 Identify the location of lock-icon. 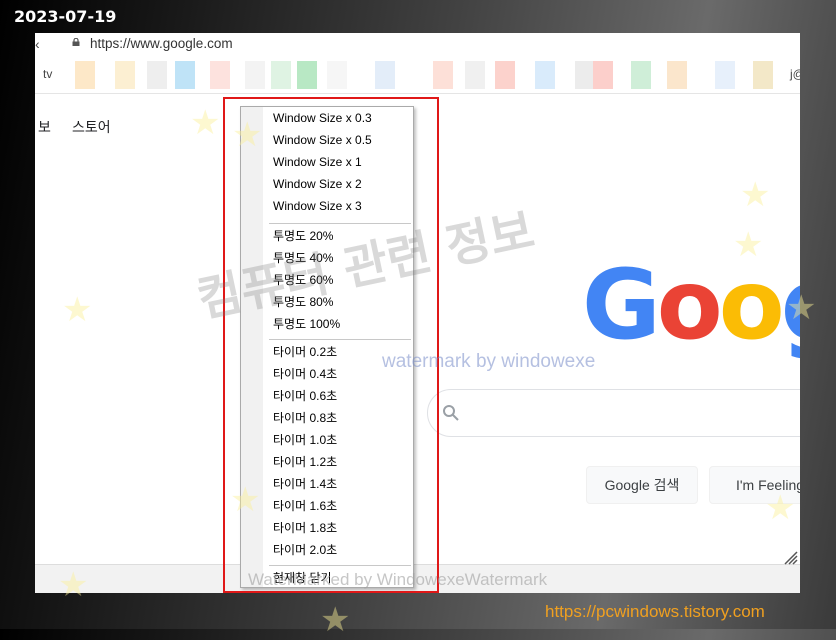
(76, 42).